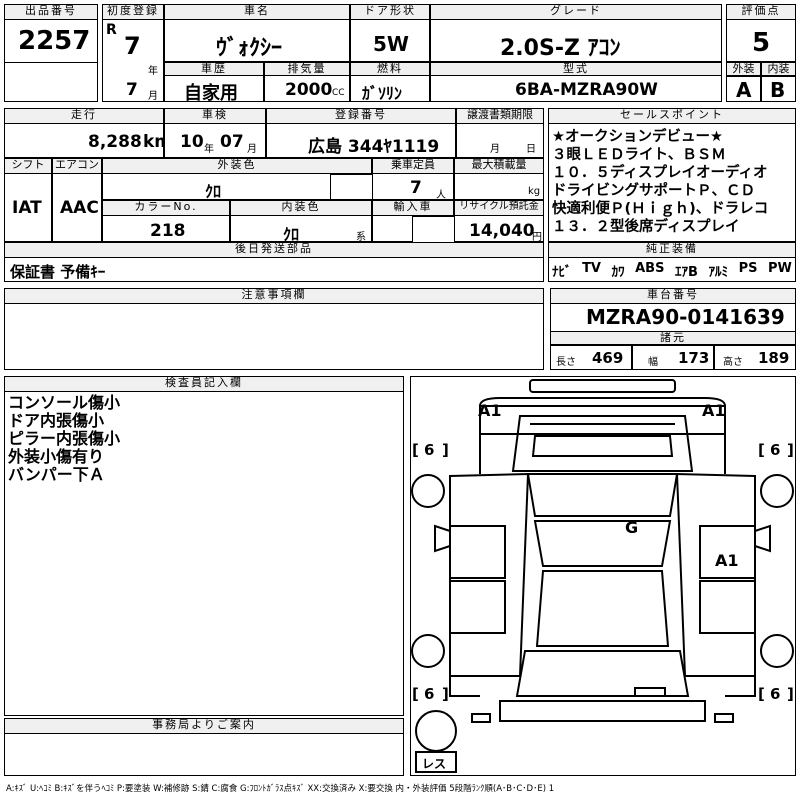 This screenshot has height=800, width=800. What do you see at coordinates (495, 149) in the screenshot?
I see `transfer-month-unit: 月` at bounding box center [495, 149].